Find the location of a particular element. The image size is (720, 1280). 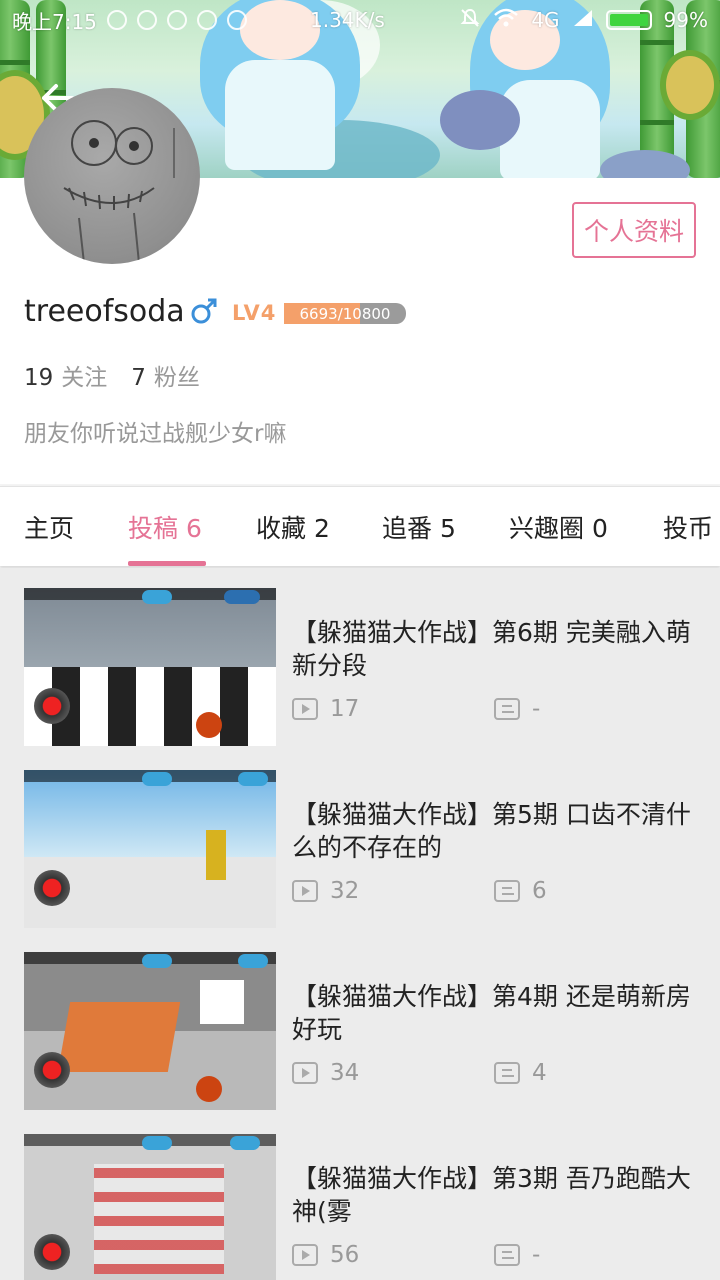

status-time: 晚上7:15 is located at coordinates (54, 21).